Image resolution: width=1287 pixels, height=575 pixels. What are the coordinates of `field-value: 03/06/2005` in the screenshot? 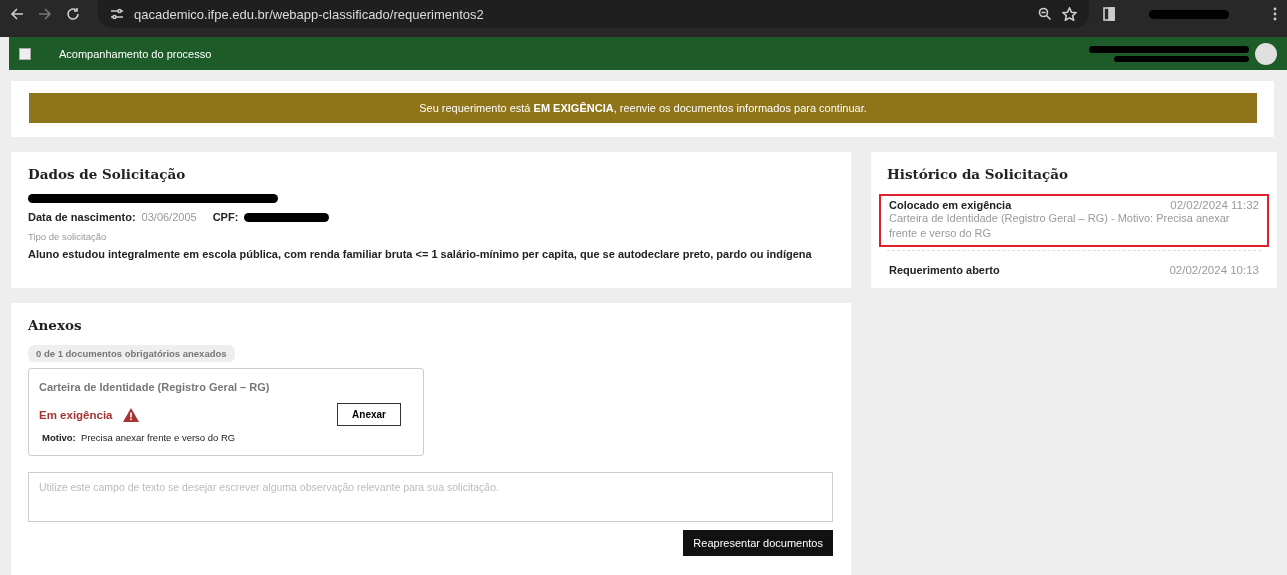 It's located at (169, 217).